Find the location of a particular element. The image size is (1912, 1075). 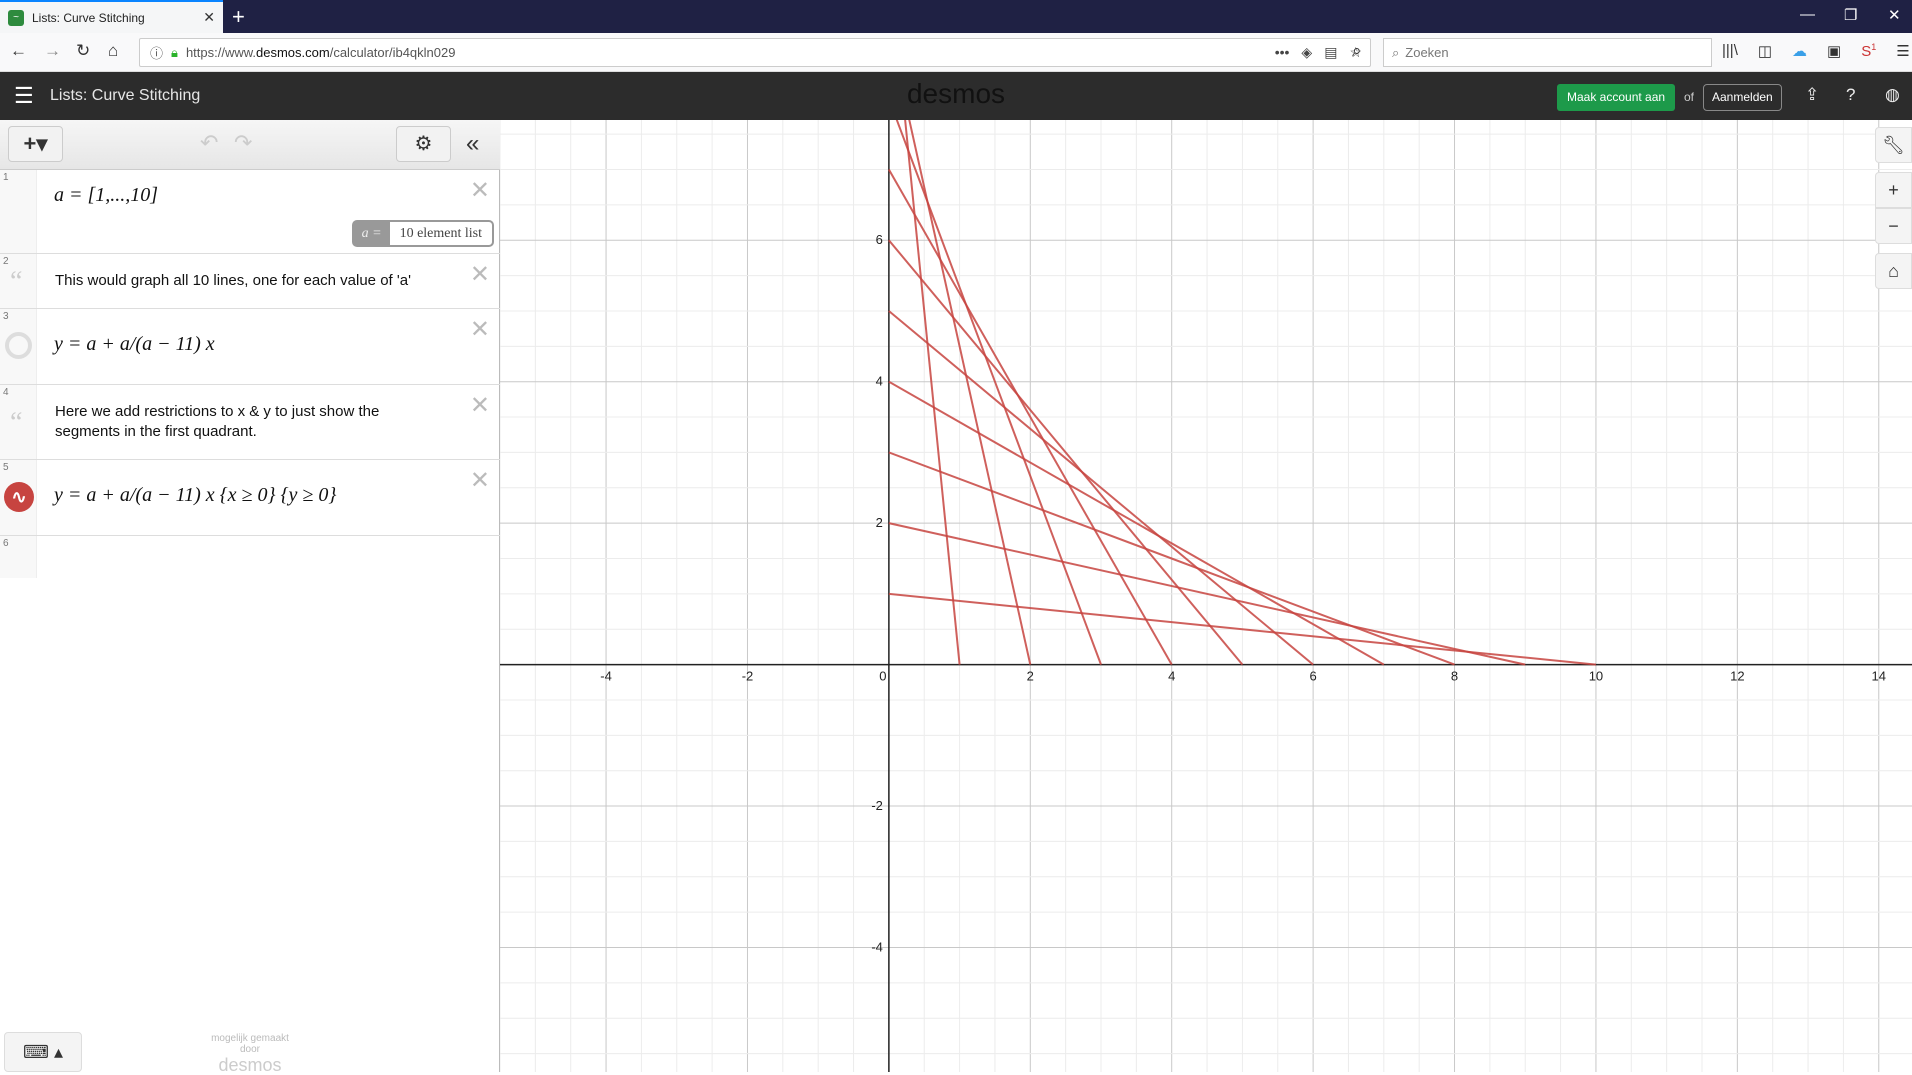

undo-icon: ↶ is located at coordinates (209, 143).